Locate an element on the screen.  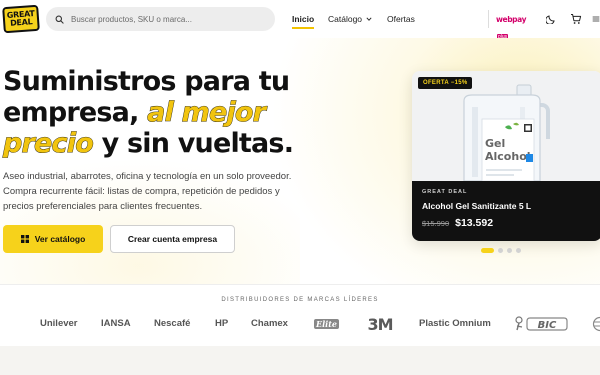
nav-ofertas: Ofertas is located at coordinates (401, 19).